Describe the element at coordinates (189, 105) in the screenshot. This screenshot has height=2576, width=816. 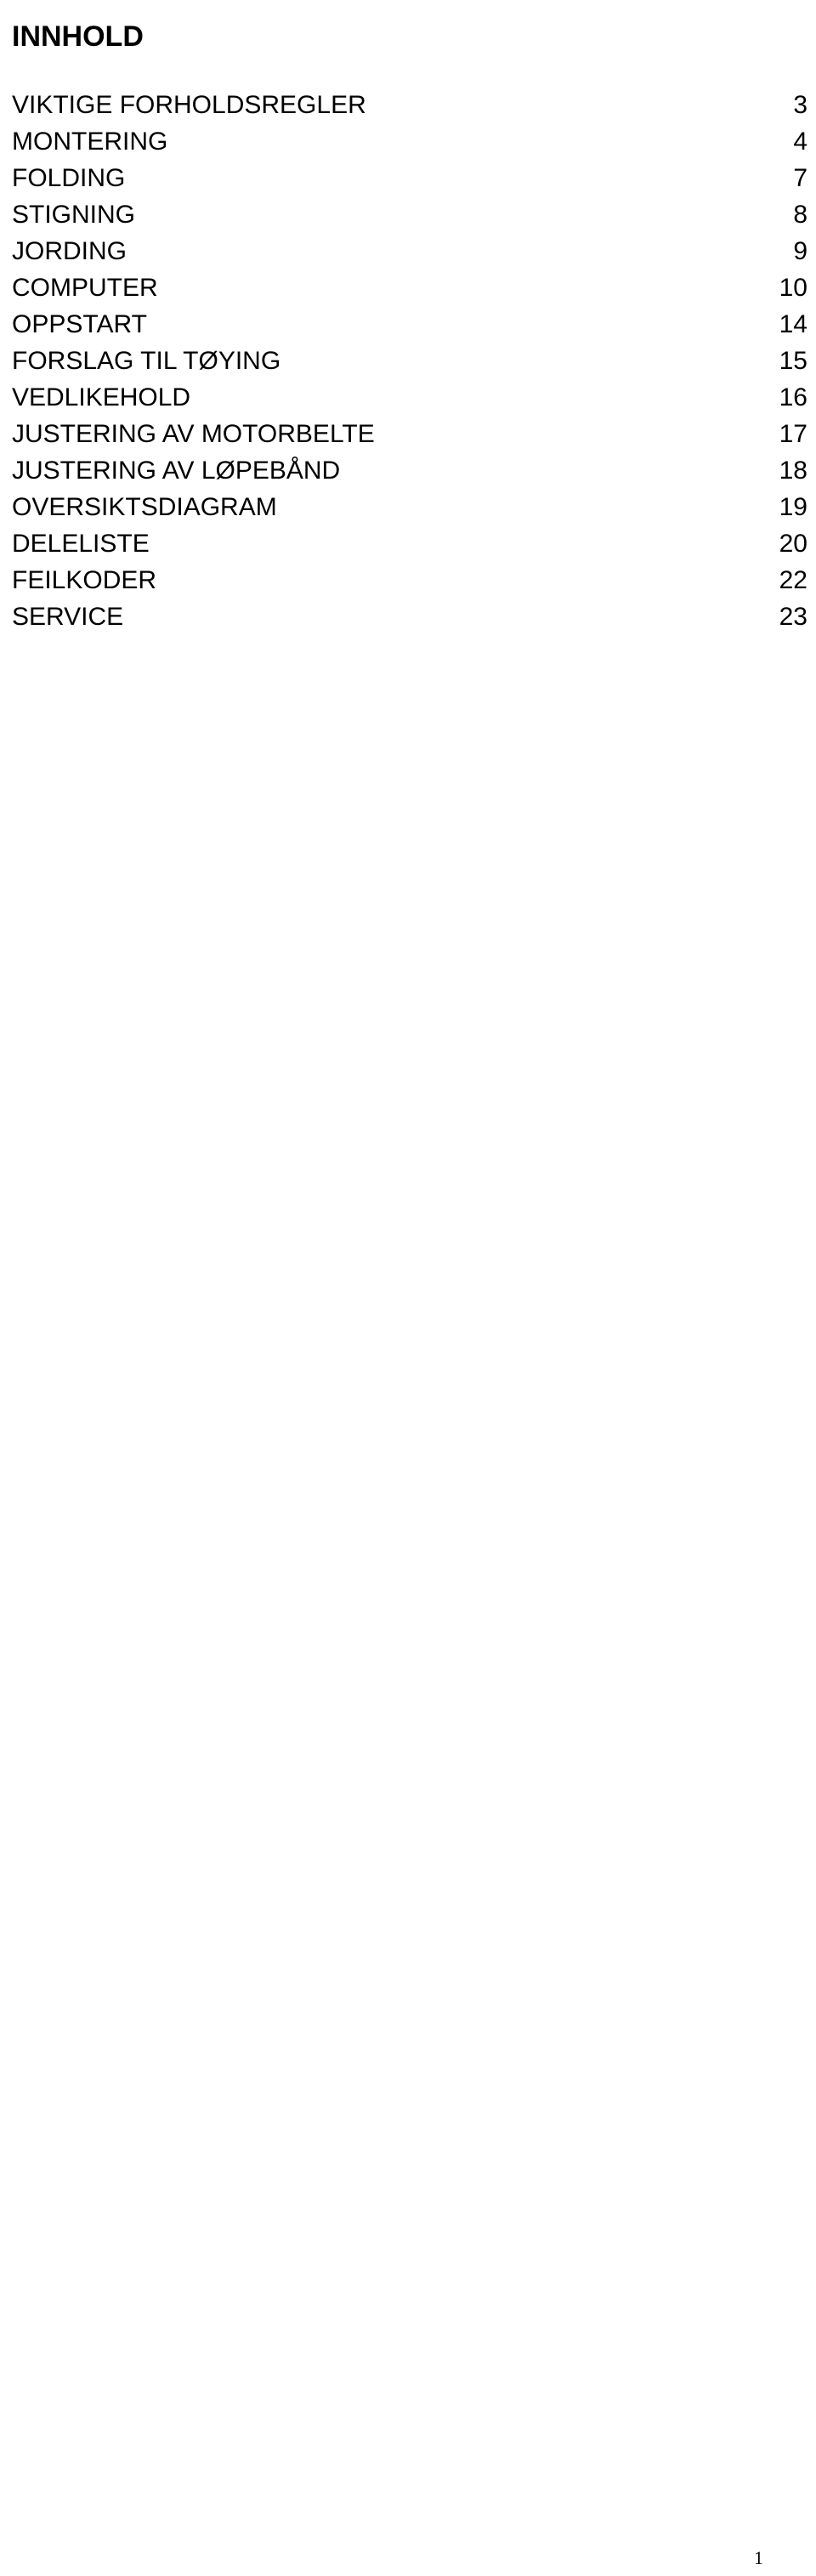
I see `toc-entry-label: VIKTIGE FORHOLDSREGLER` at that location.